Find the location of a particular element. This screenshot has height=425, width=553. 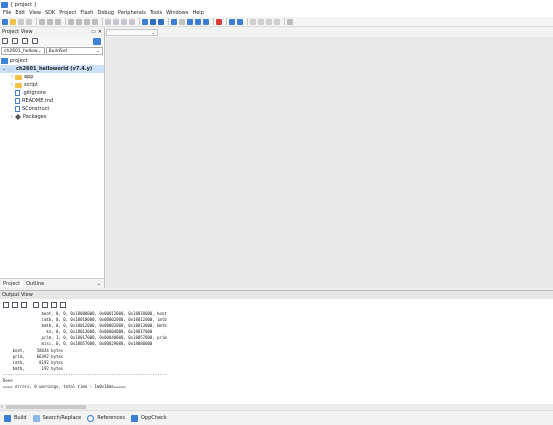

pin-icon: ▭ is located at coordinates (93, 32).